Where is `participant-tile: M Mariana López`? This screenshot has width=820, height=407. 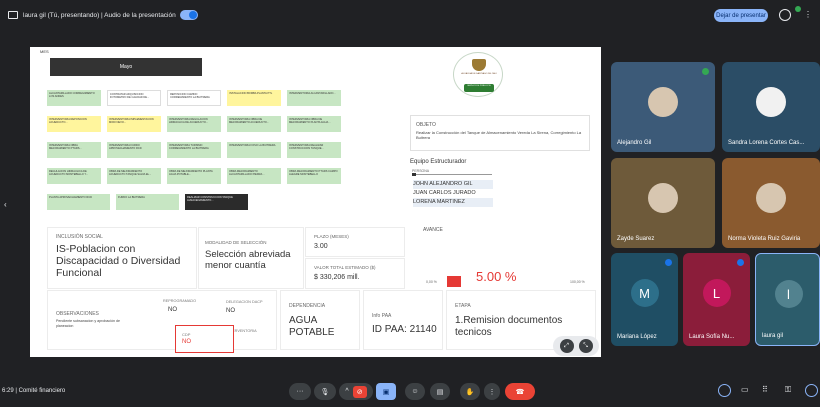 participant-tile: M Mariana López is located at coordinates (644, 299).